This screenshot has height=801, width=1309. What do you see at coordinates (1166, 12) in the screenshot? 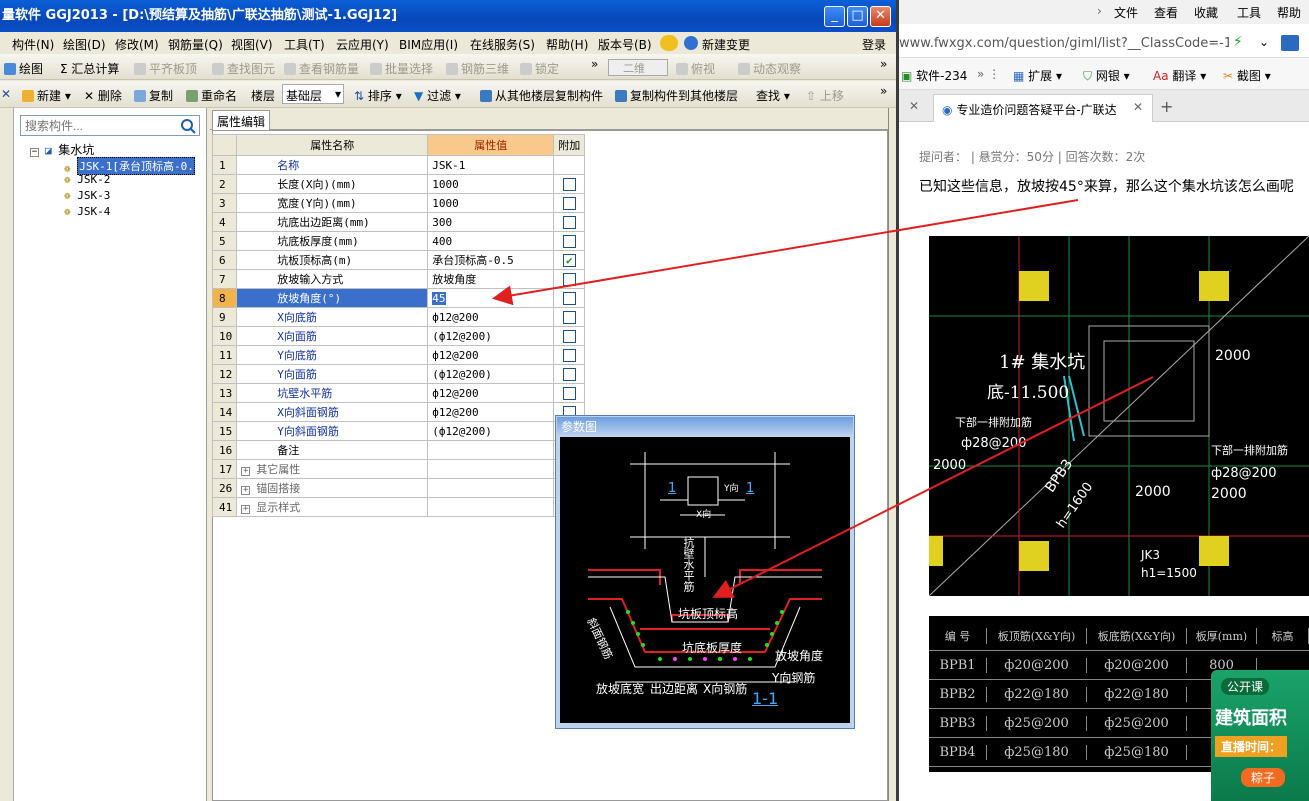
I see `browser-menu-view: 查看` at bounding box center [1166, 12].